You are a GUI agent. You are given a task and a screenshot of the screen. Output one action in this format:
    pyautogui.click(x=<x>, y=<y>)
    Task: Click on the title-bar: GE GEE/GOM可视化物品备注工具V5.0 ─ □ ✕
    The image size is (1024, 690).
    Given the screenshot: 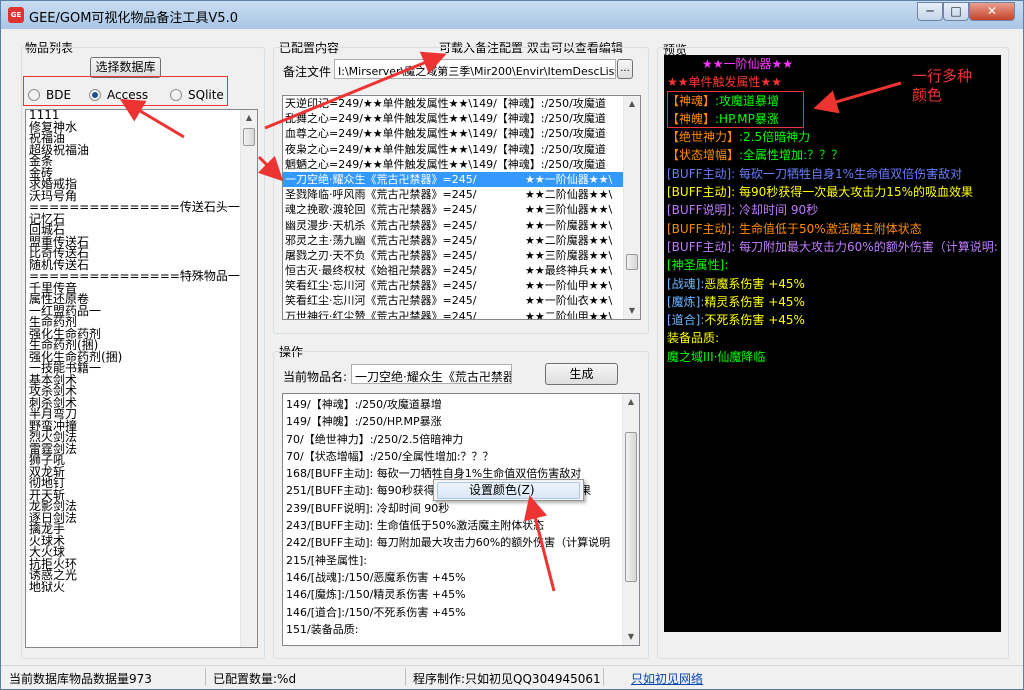 What is the action you would take?
    pyautogui.click(x=512, y=15)
    